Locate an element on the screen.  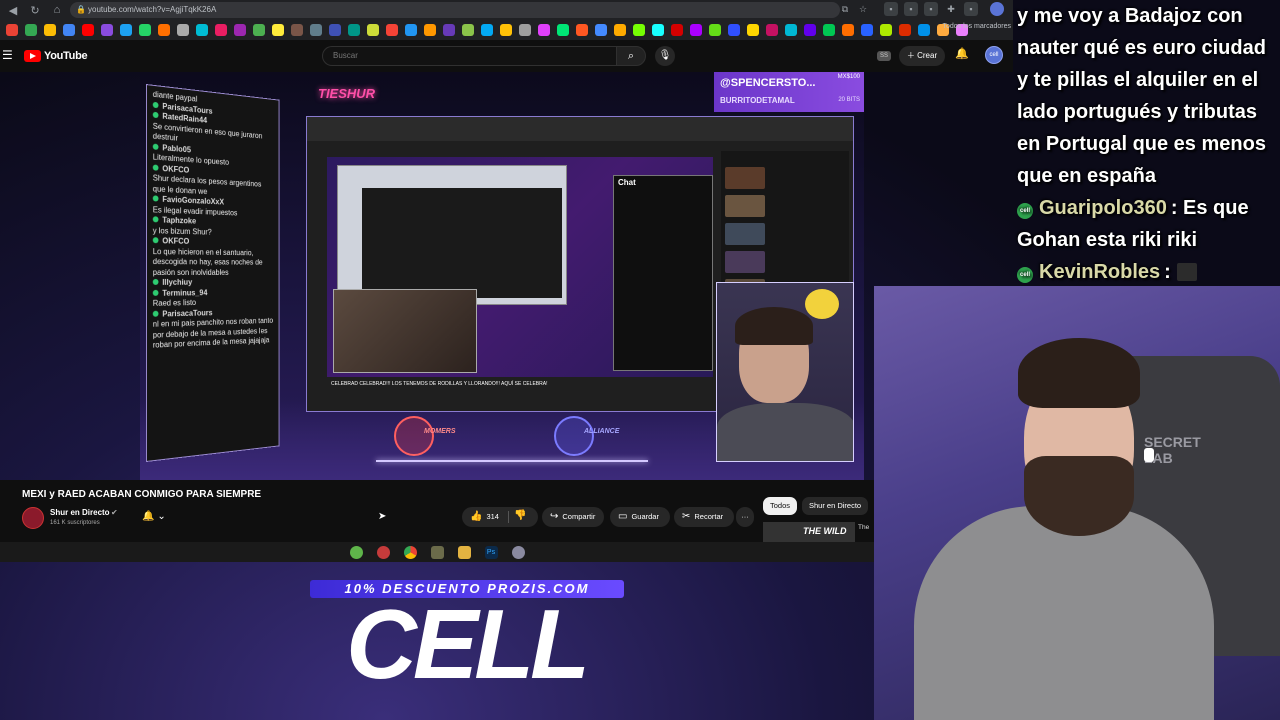
back-icon: ◀ is located at coordinates (13, 10).